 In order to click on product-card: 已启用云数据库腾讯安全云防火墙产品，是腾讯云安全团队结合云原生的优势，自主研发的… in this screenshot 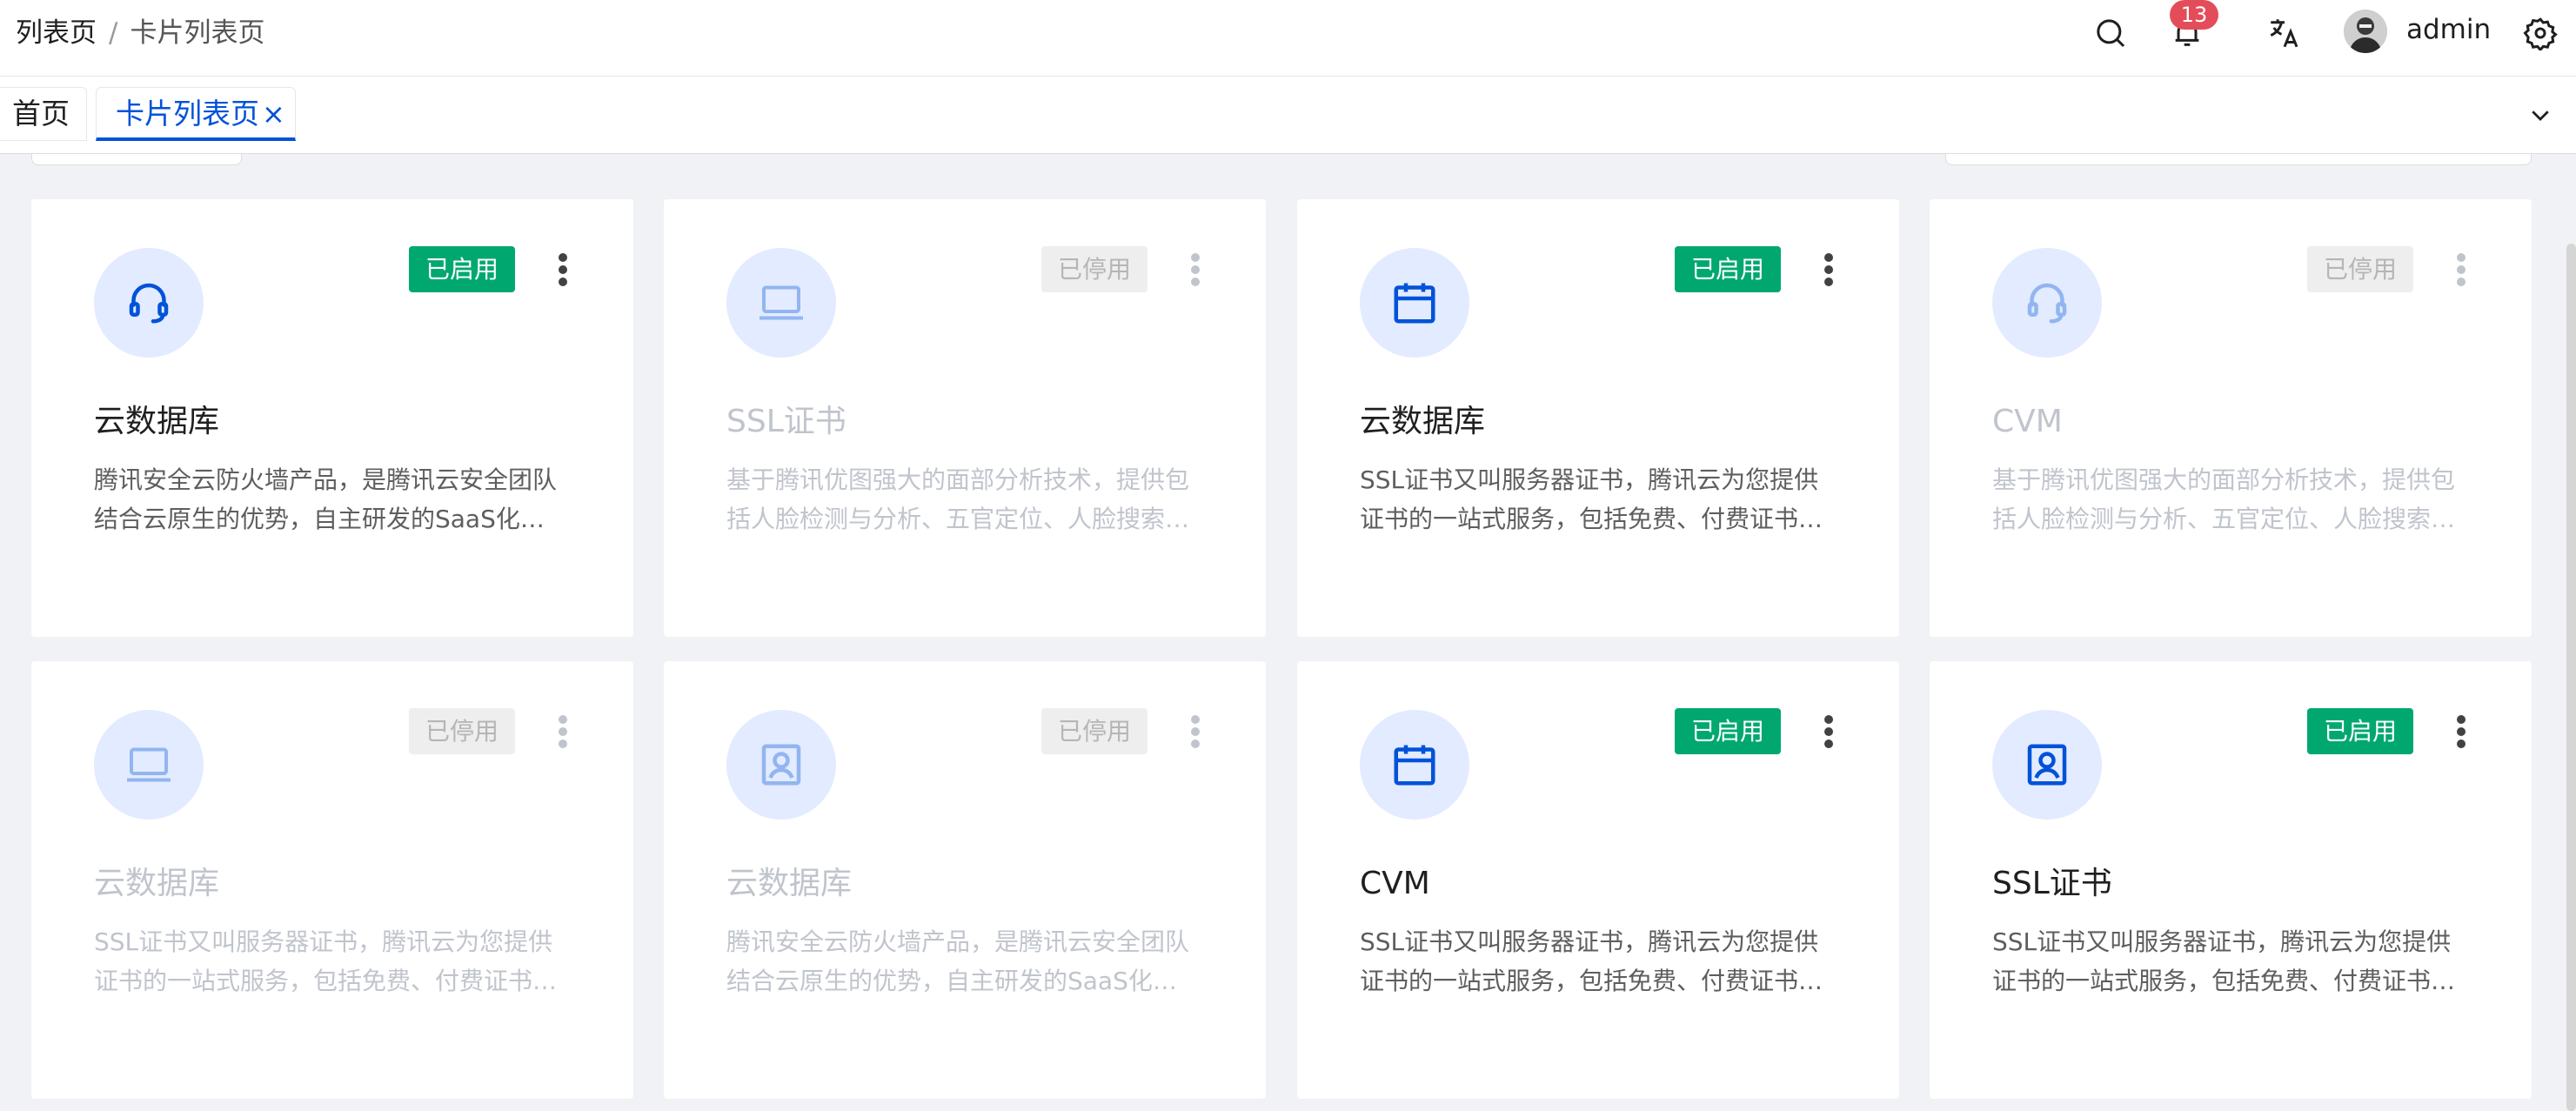, I will do `click(332, 418)`.